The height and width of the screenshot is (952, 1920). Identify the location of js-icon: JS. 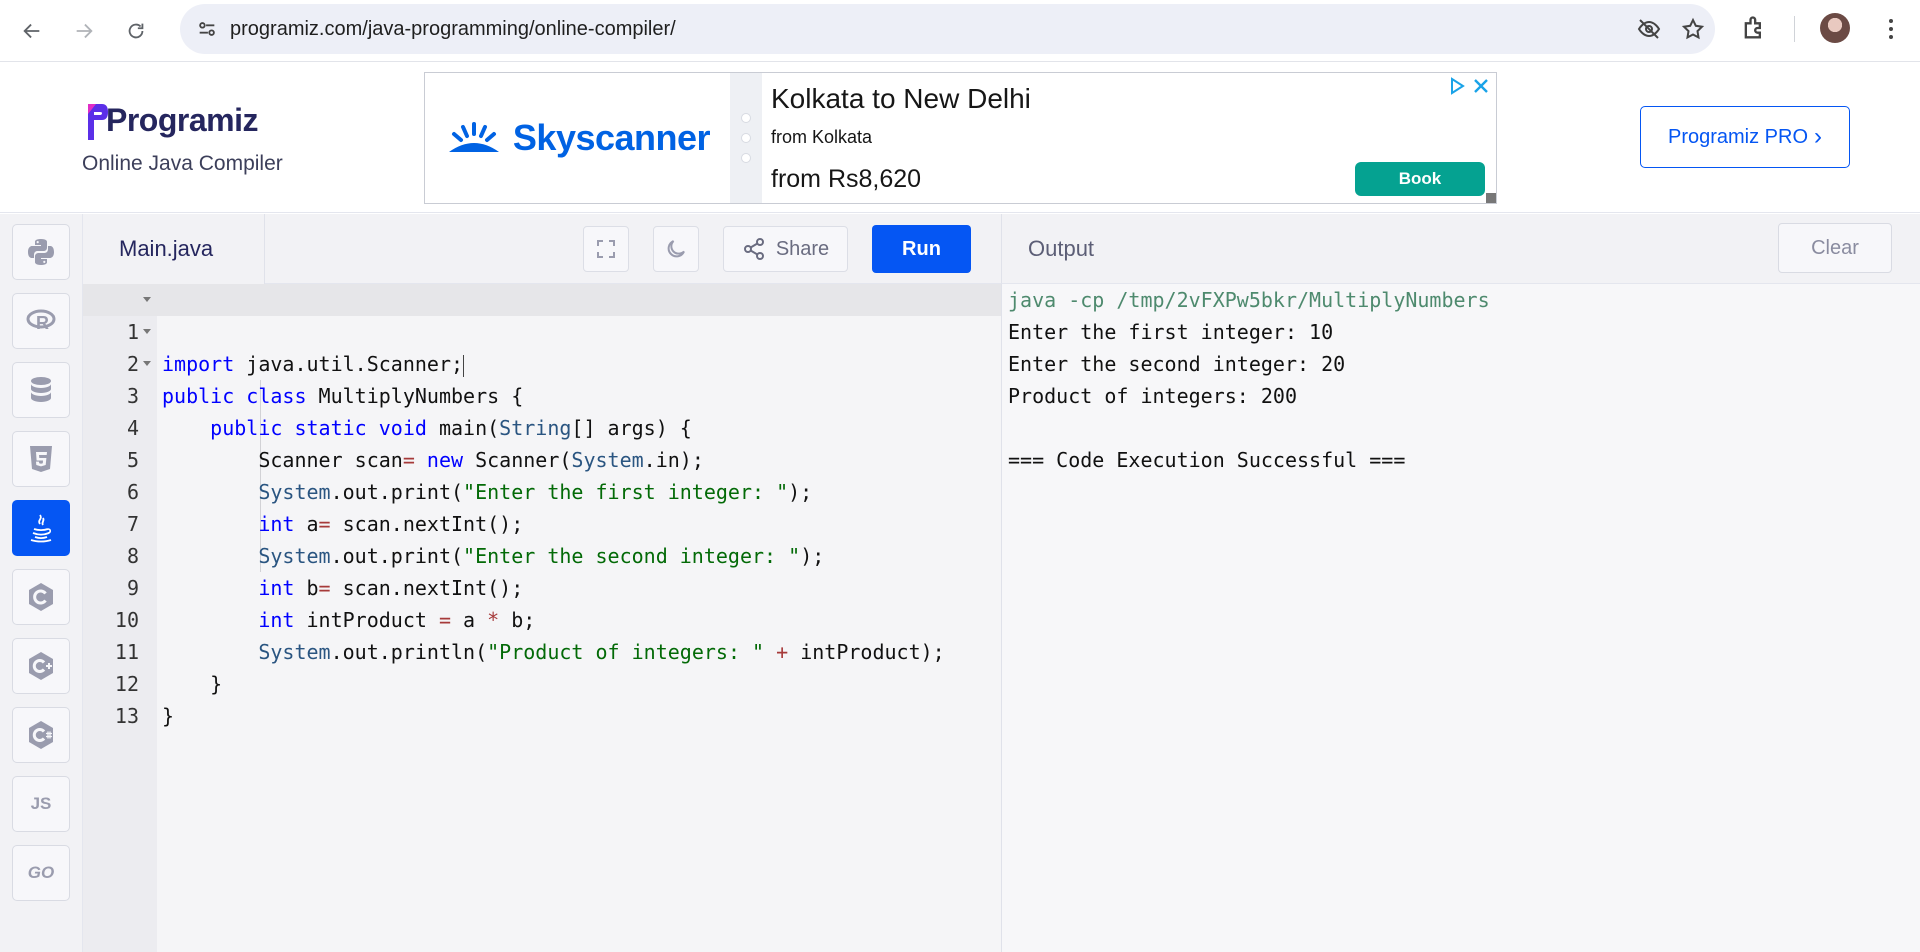
(41, 804).